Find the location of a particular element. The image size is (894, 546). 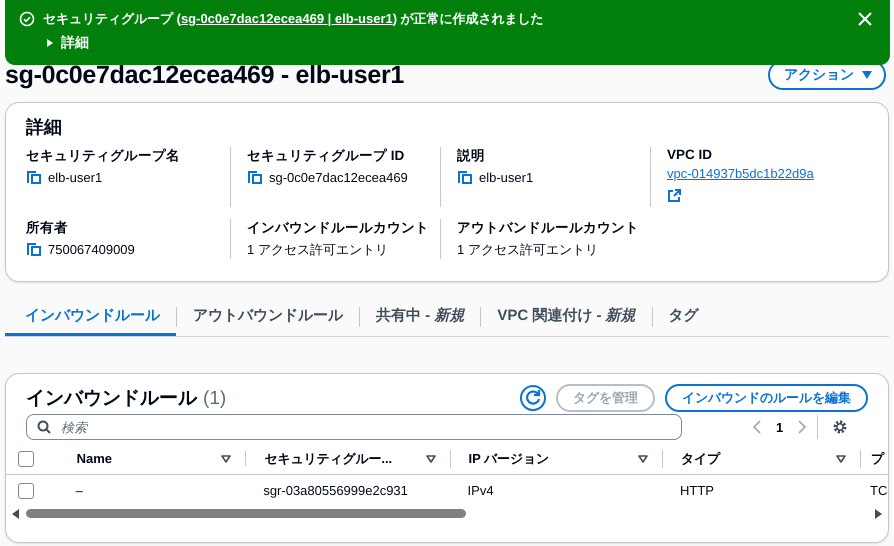

tab: VPC 関連付け - 新規 is located at coordinates (566, 317).